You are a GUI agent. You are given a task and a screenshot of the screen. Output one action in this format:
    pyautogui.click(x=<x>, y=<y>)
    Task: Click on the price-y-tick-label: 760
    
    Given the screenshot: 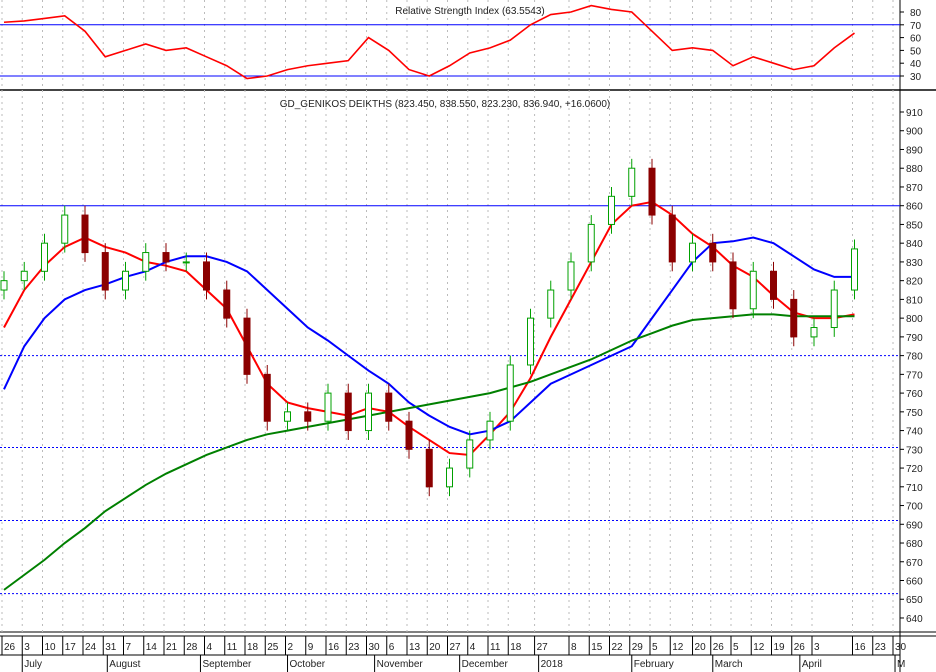 What is the action you would take?
    pyautogui.click(x=914, y=394)
    